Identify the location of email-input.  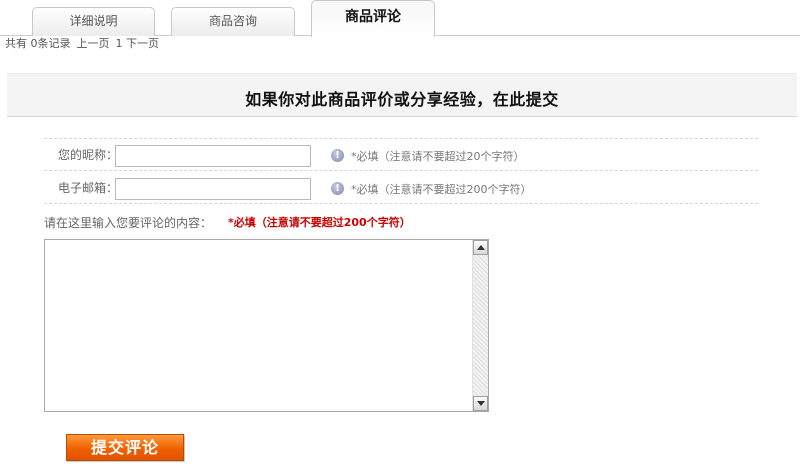
(213, 189).